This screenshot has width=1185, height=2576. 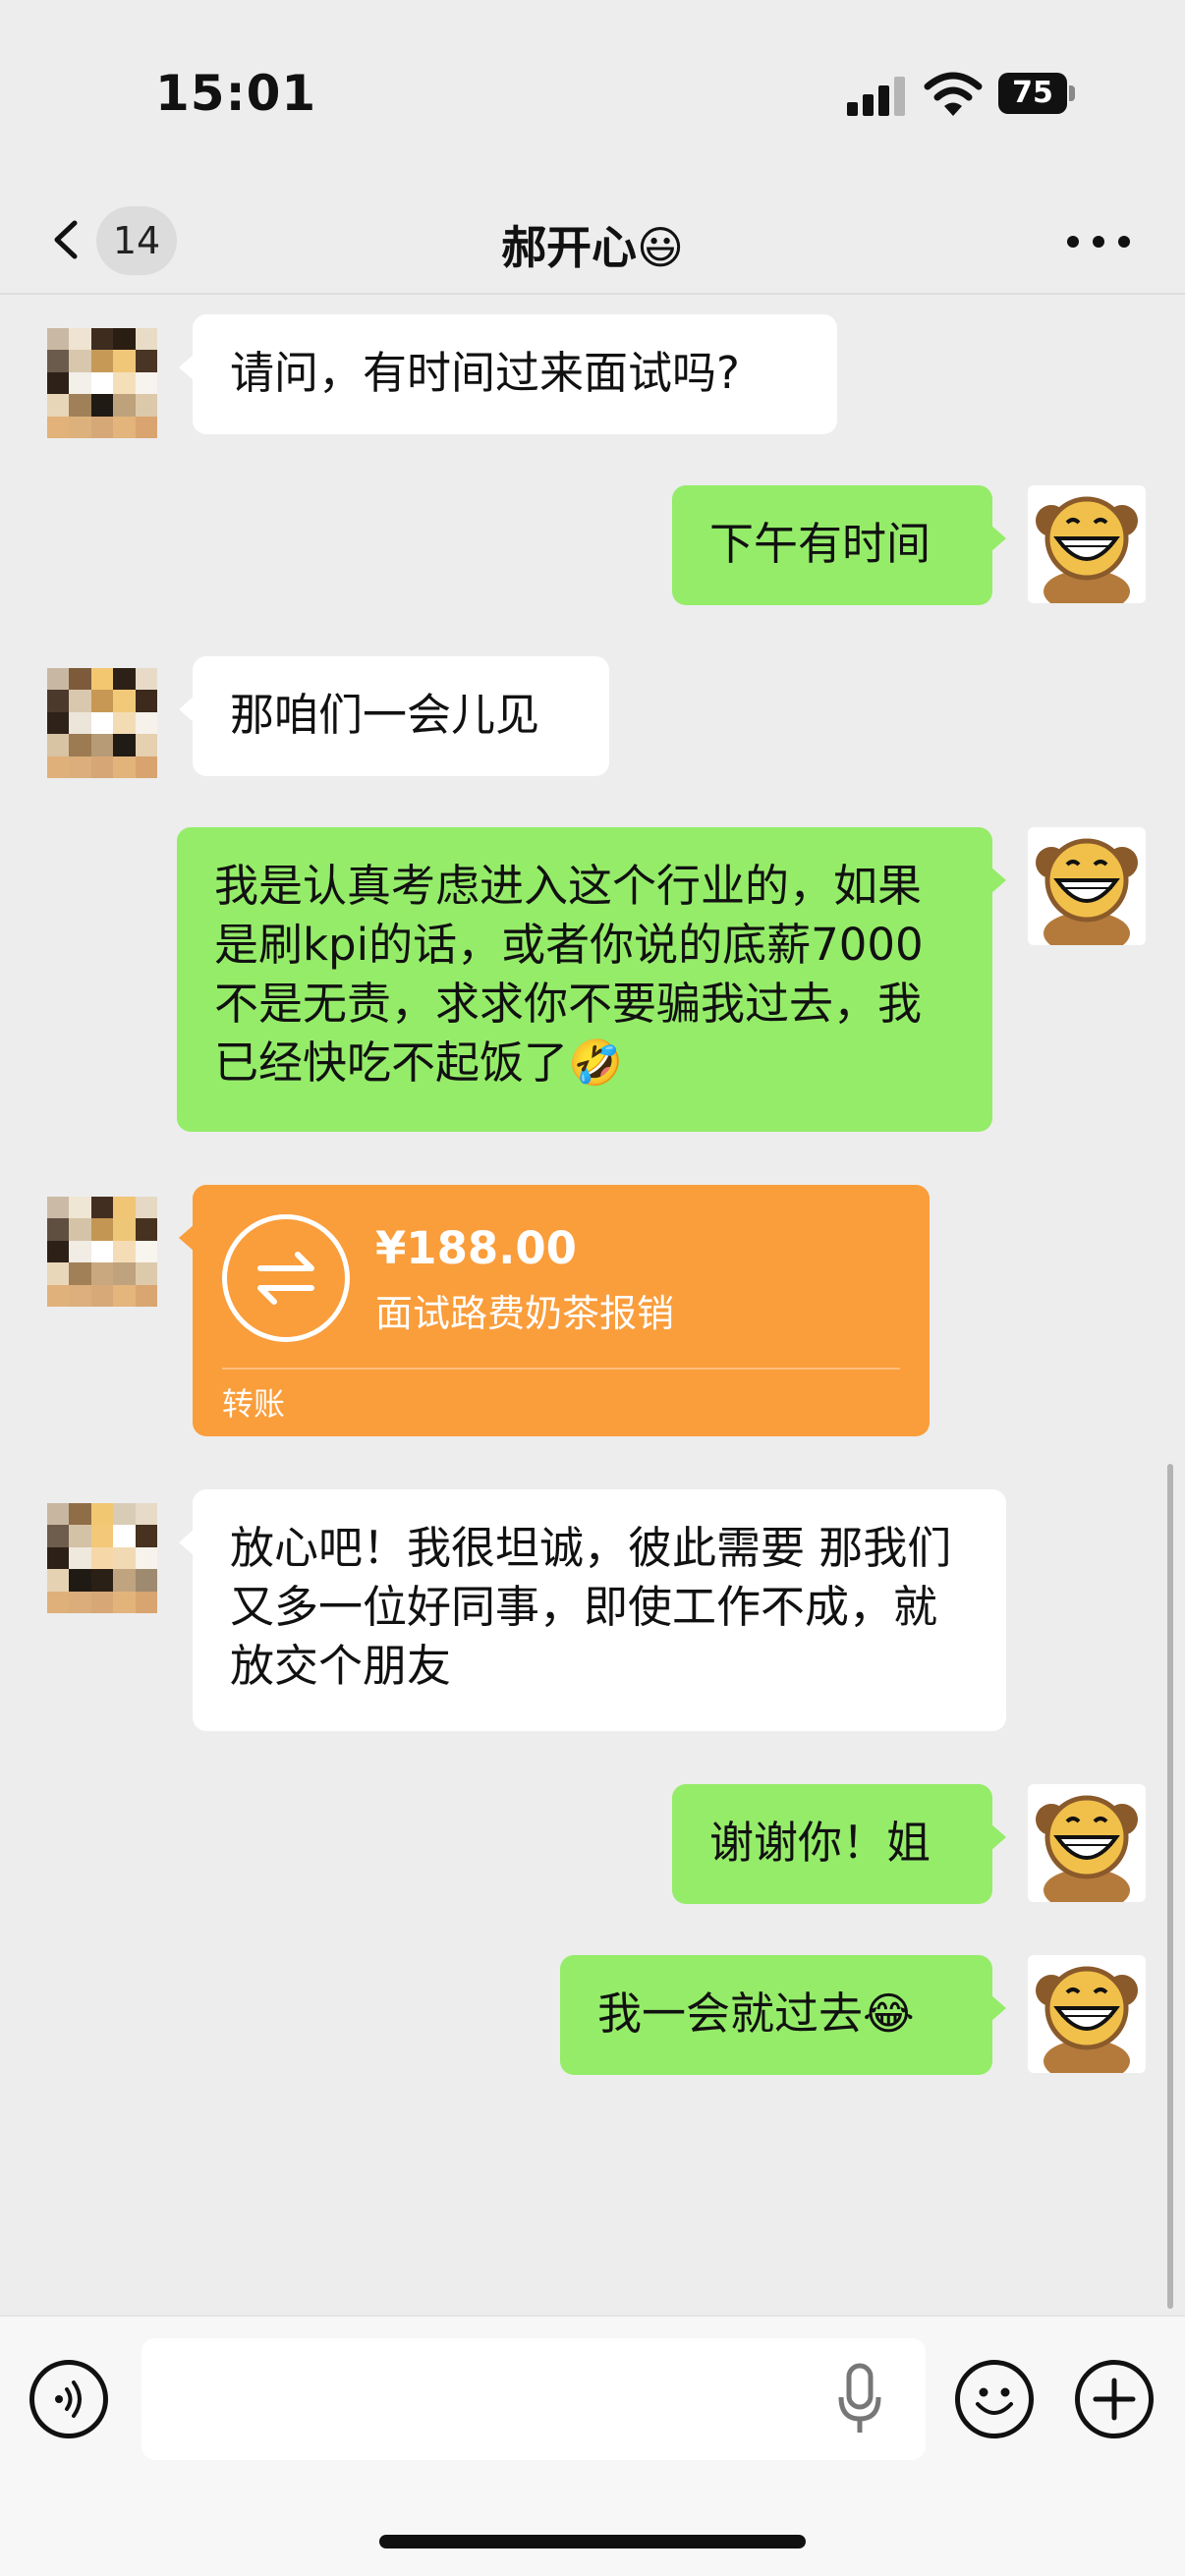 What do you see at coordinates (592, 247) in the screenshot?
I see `chat-title: 郝开心😃` at bounding box center [592, 247].